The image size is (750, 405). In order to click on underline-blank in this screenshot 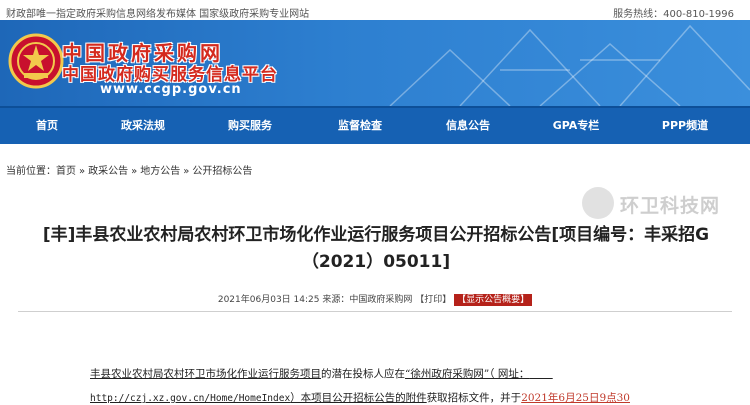, I will do `click(540, 374)`.